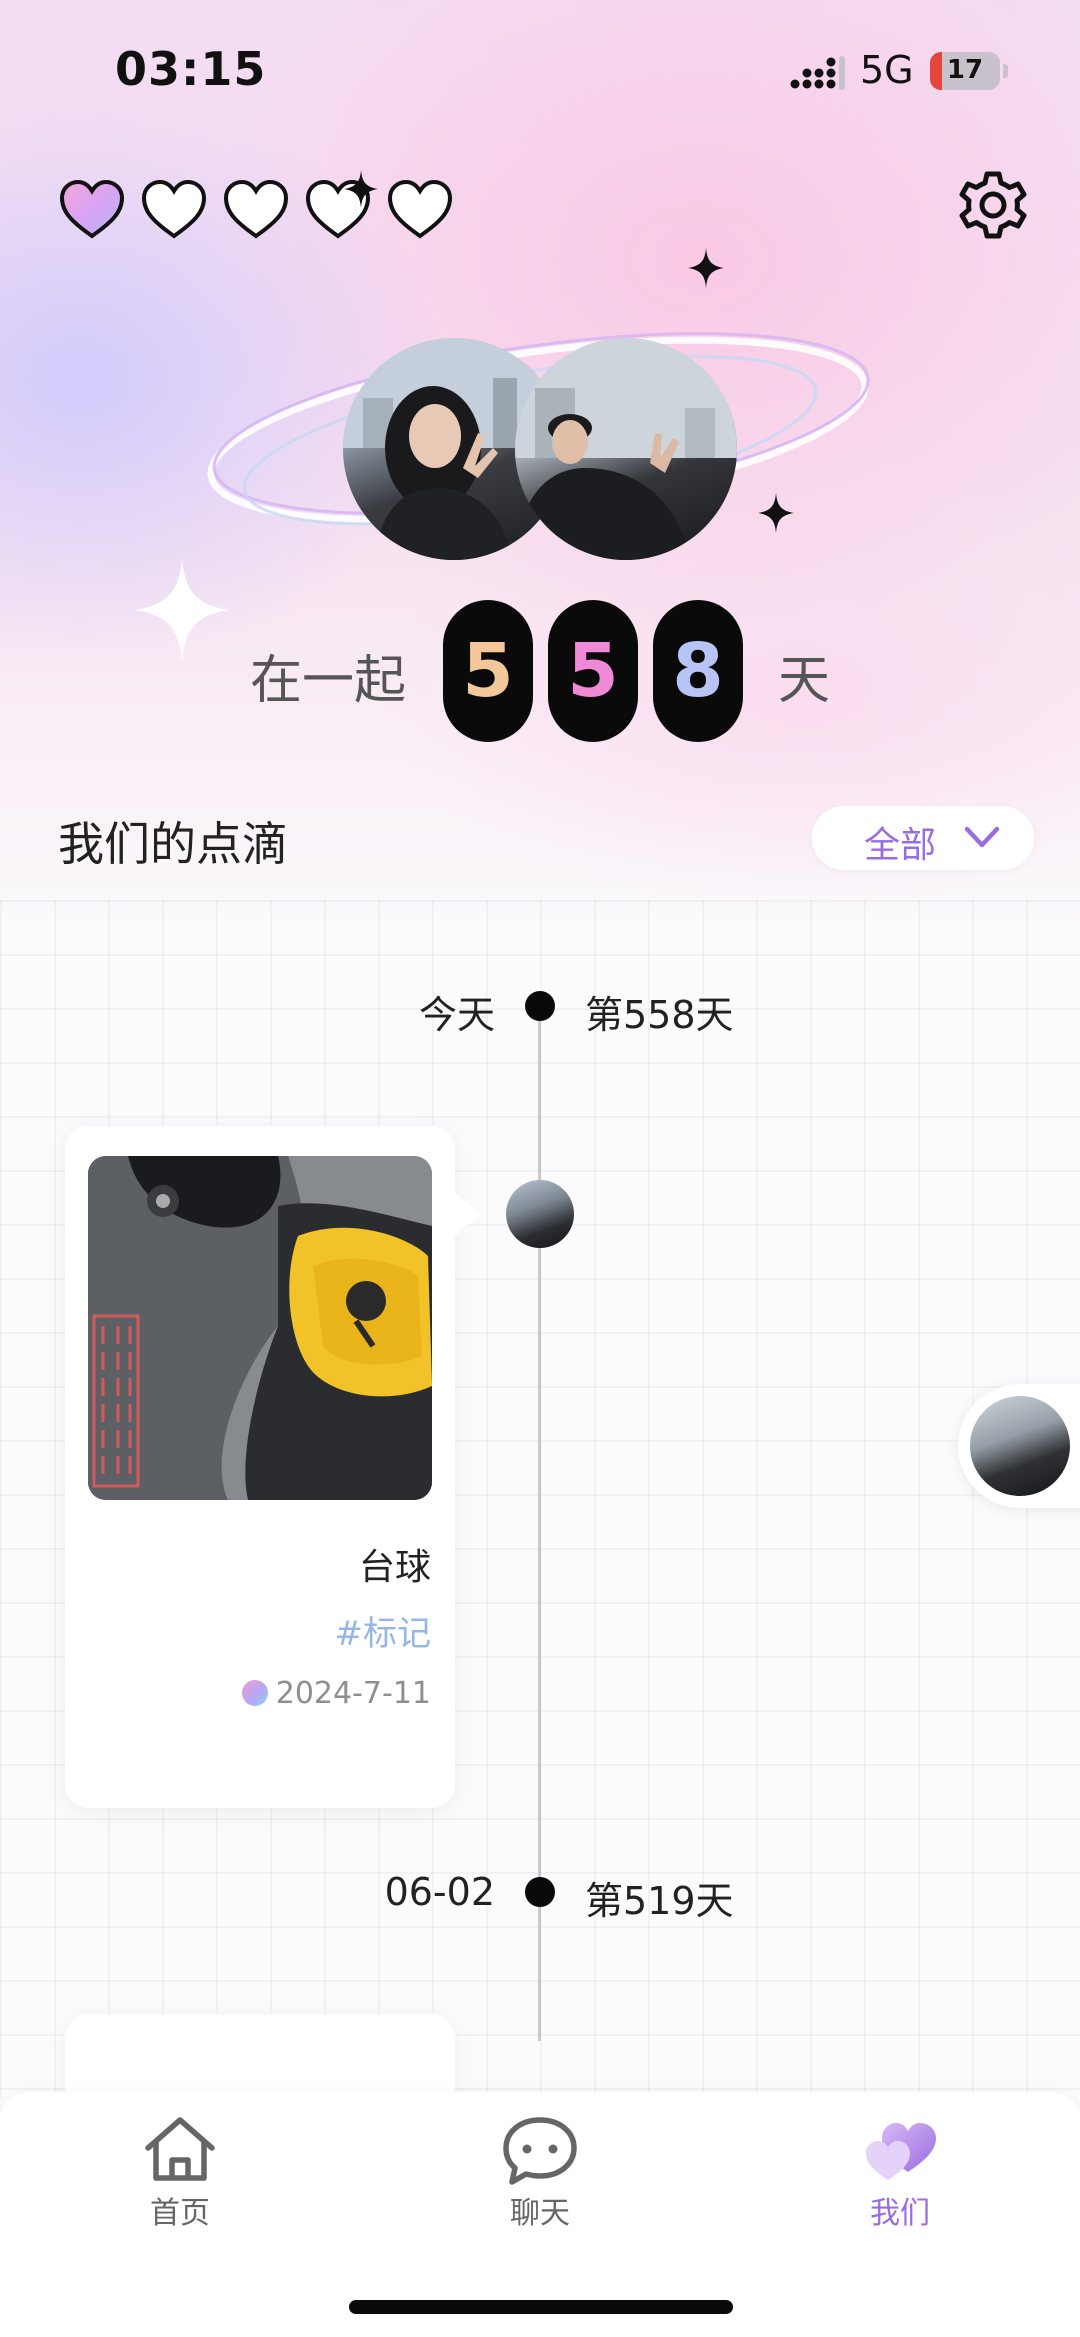 This screenshot has height=2337, width=1080. What do you see at coordinates (439, 1892) in the screenshot?
I see `timeline-date-label: 06-02` at bounding box center [439, 1892].